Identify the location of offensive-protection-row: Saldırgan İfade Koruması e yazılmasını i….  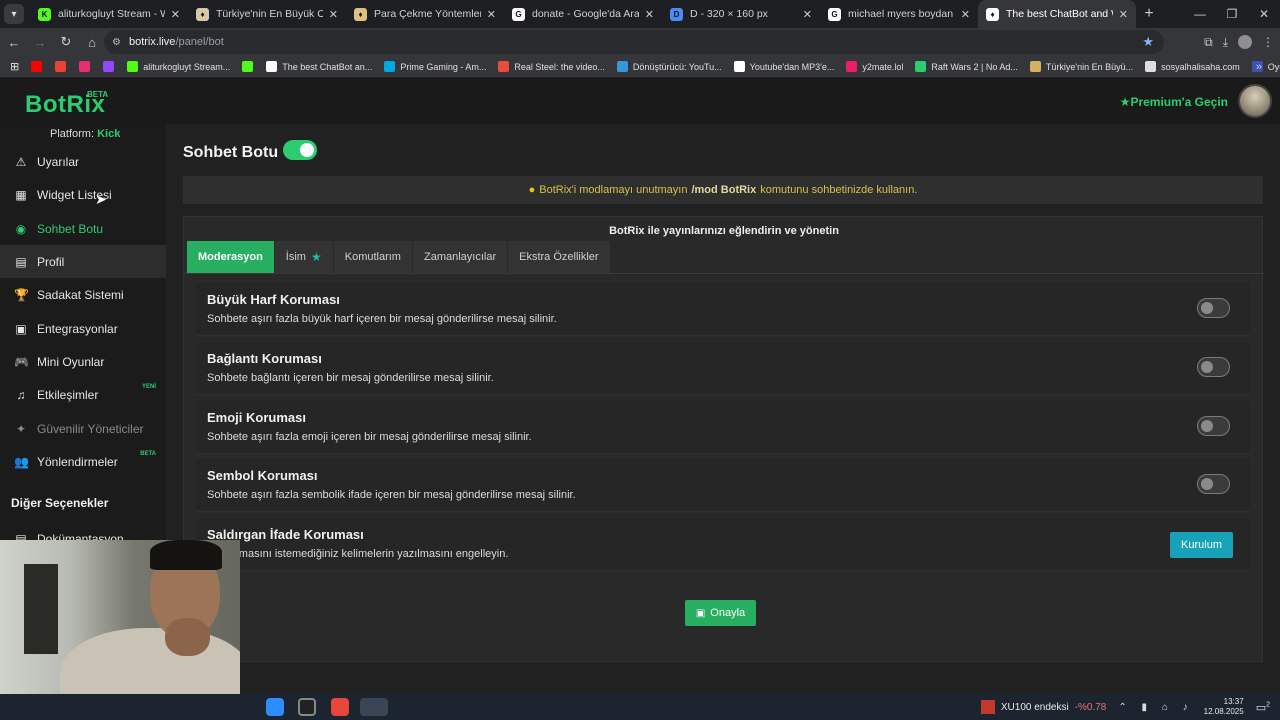
(723, 544).